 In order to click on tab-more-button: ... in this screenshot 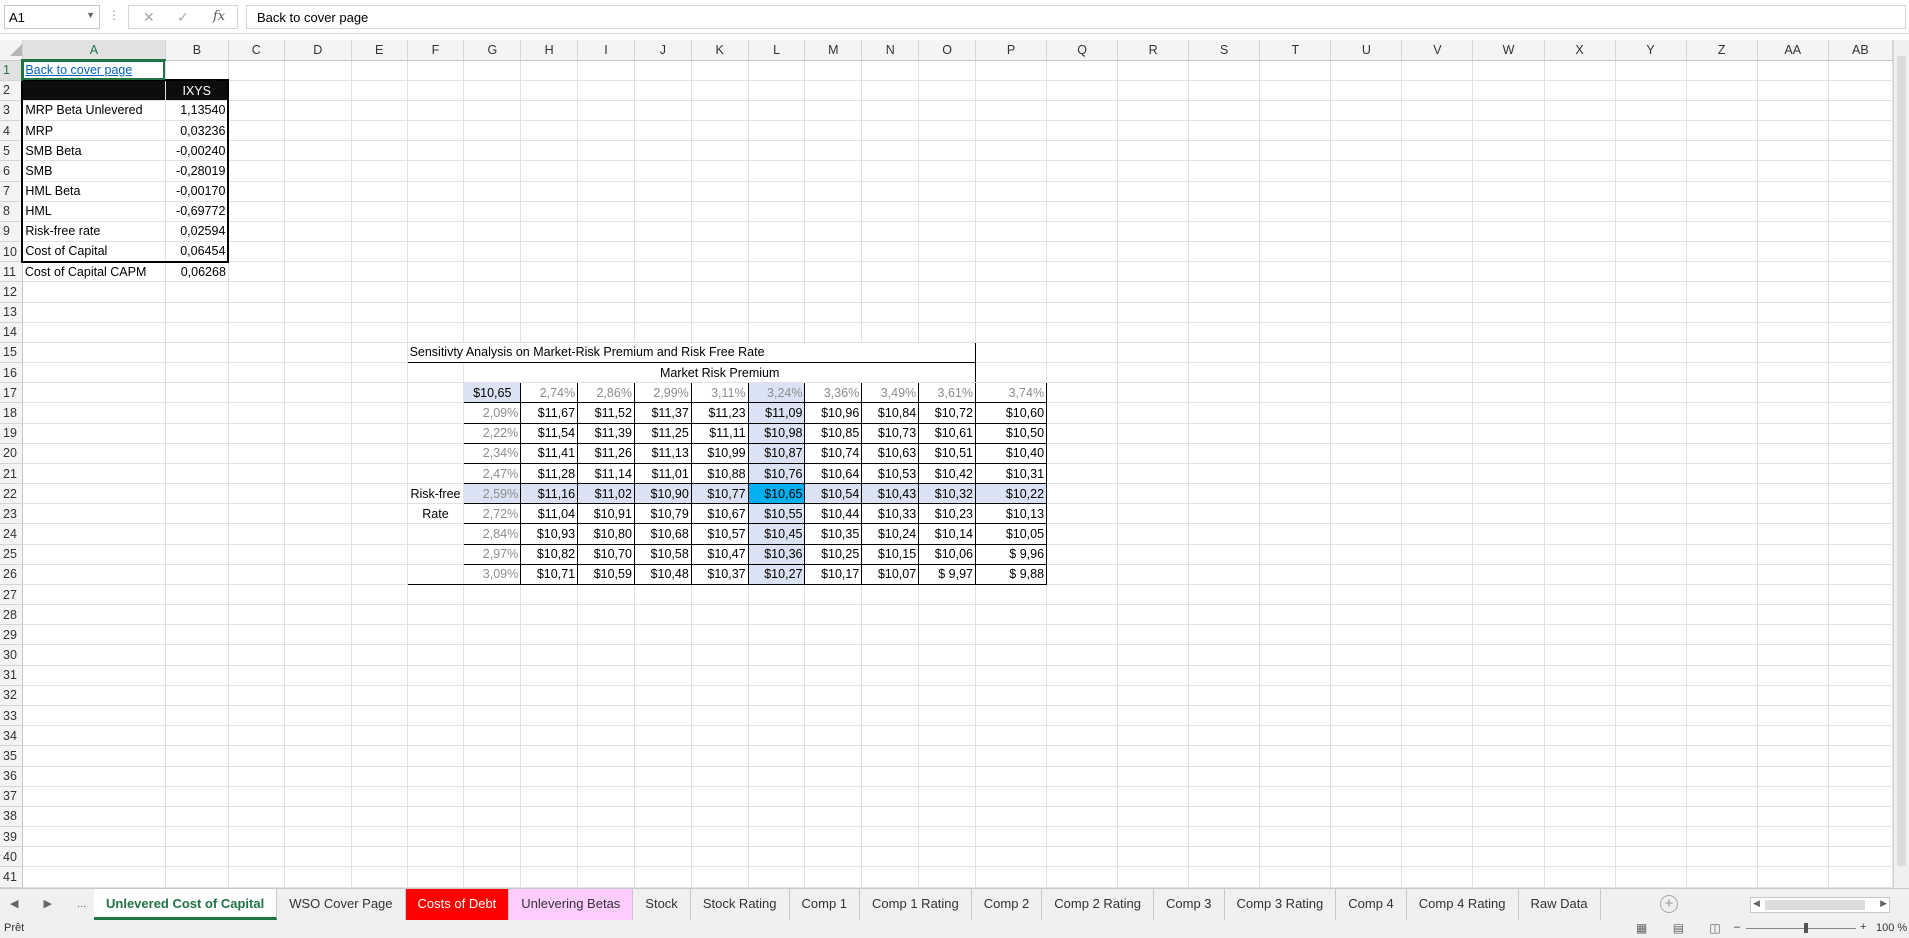, I will do `click(81, 904)`.